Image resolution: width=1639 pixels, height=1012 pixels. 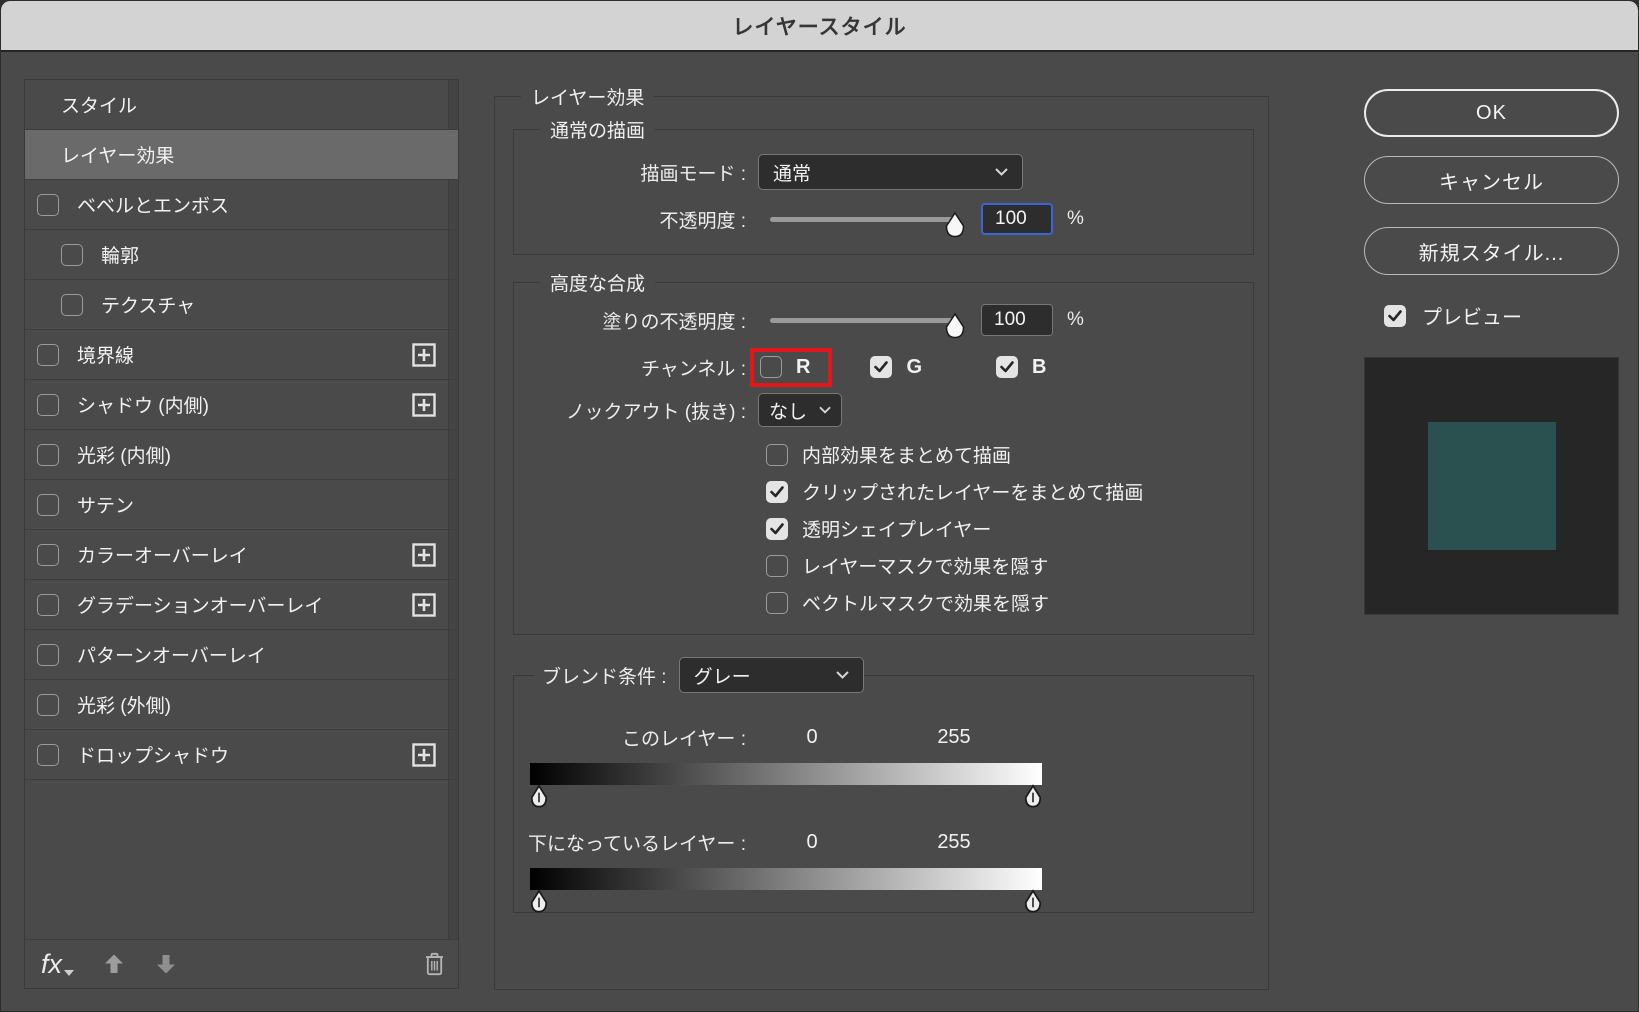 What do you see at coordinates (1017, 219) in the screenshot?
I see `opacity-input: 100` at bounding box center [1017, 219].